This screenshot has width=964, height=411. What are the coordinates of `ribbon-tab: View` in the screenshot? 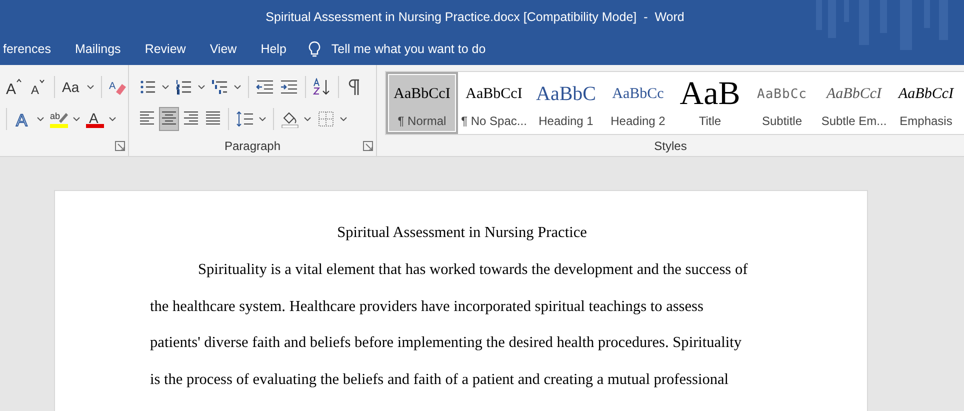 It's located at (223, 49).